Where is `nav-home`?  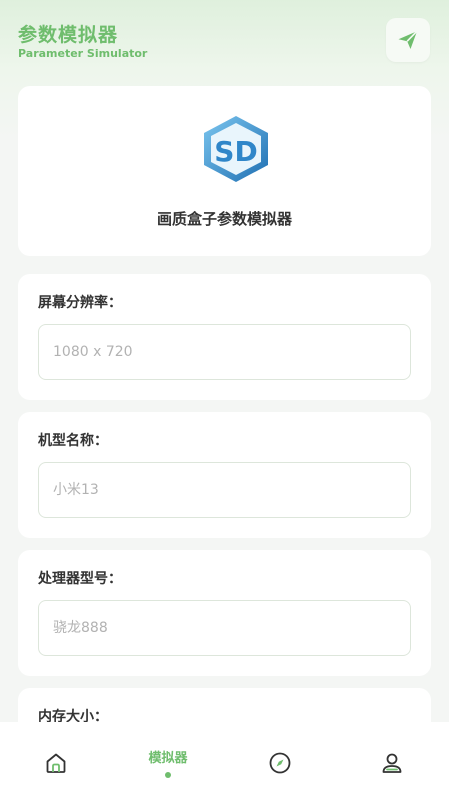 nav-home is located at coordinates (56, 761).